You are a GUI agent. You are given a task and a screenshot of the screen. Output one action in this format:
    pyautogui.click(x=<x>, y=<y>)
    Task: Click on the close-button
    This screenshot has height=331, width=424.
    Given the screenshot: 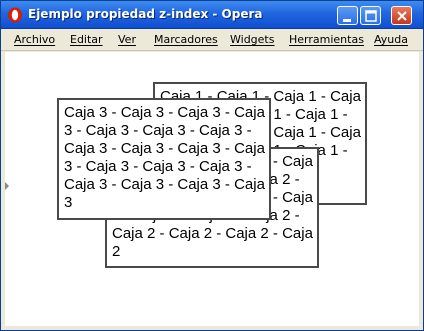 What is the action you would take?
    pyautogui.click(x=401, y=15)
    